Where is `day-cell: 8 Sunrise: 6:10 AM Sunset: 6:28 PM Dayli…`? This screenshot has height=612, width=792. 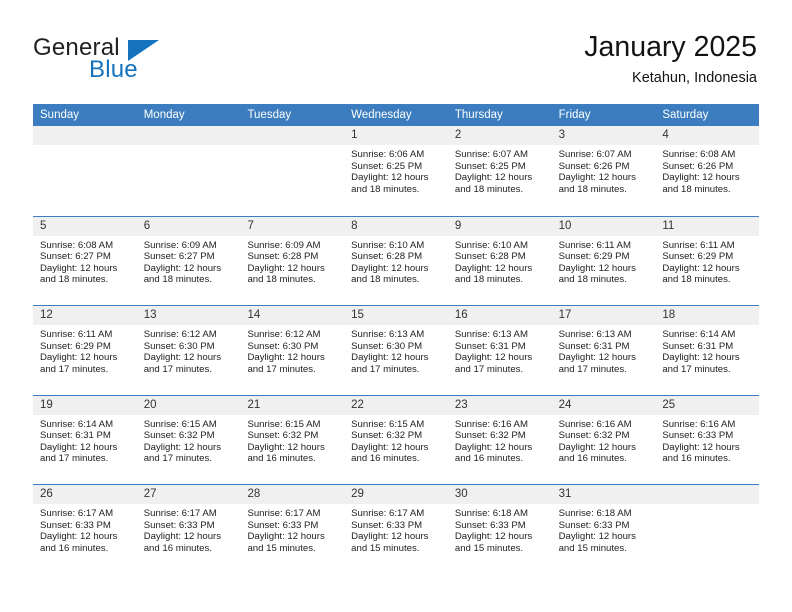
day-cell: 8 Sunrise: 6:10 AM Sunset: 6:28 PM Dayli… is located at coordinates (396, 260).